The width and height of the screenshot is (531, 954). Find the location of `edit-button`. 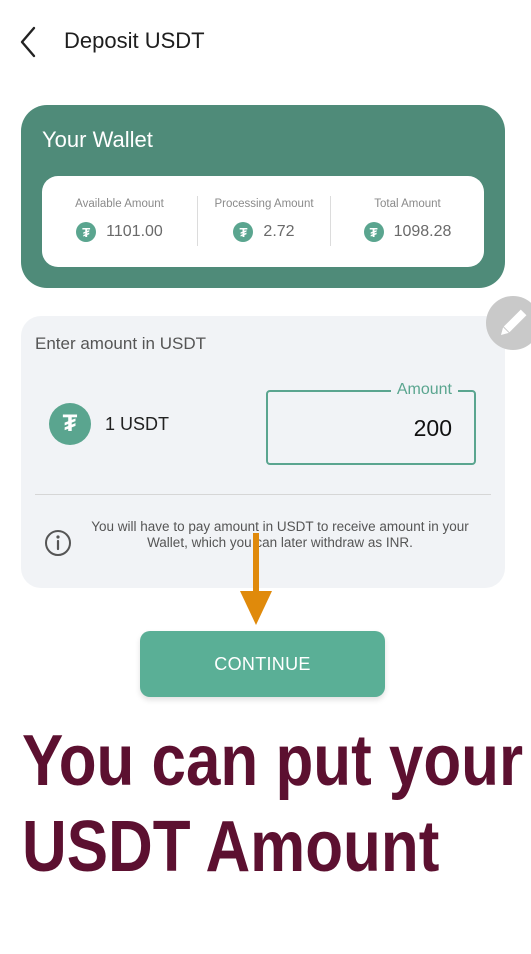

edit-button is located at coordinates (508, 323).